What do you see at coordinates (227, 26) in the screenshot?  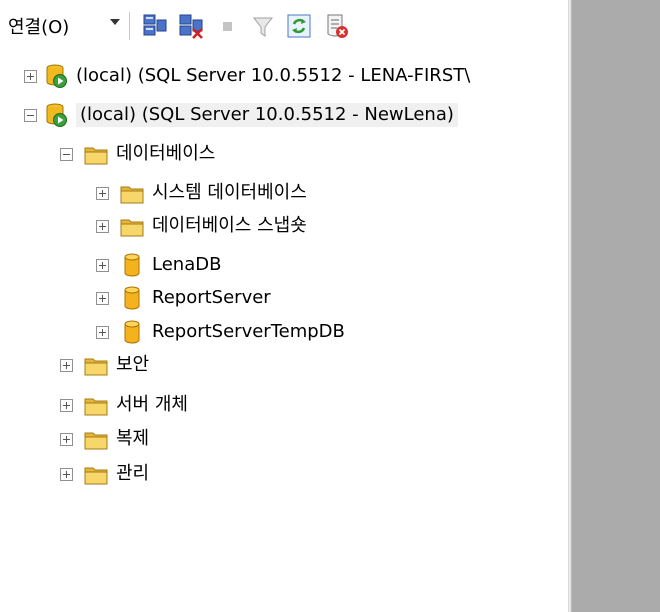 I see `stop-icon` at bounding box center [227, 26].